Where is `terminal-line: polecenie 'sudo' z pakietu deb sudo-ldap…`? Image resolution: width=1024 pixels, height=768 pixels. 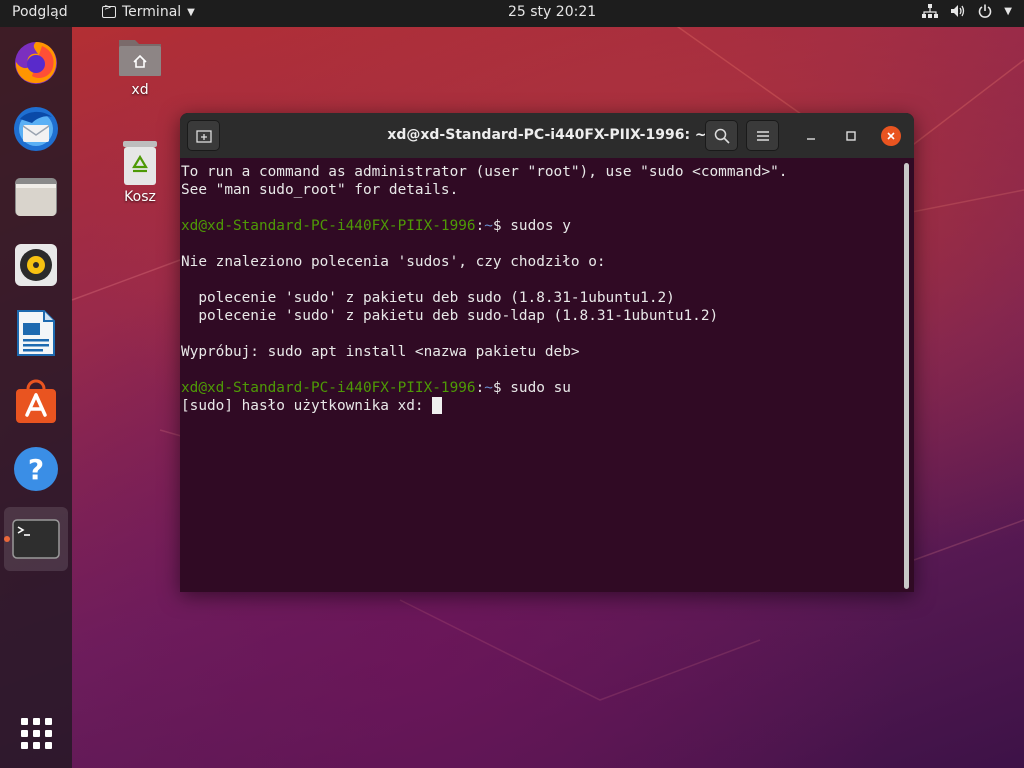
terminal-line: polecenie 'sudo' z pakietu deb sudo-ldap… is located at coordinates (450, 316).